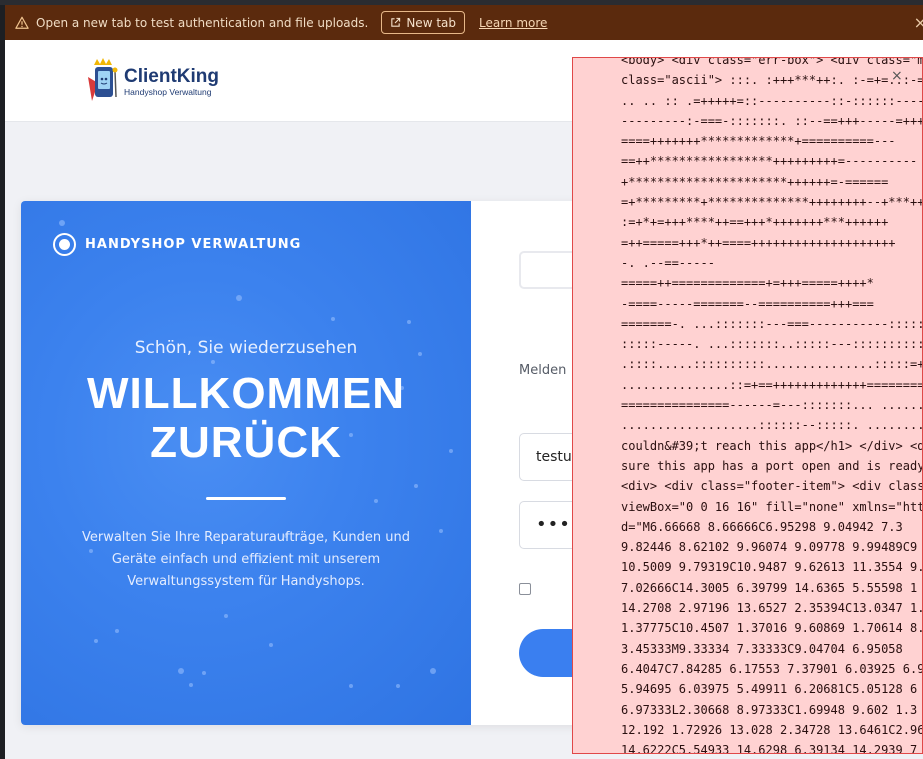 Image resolution: width=923 pixels, height=759 pixels. What do you see at coordinates (897, 76) in the screenshot?
I see `overlay-close-icon: ×` at bounding box center [897, 76].